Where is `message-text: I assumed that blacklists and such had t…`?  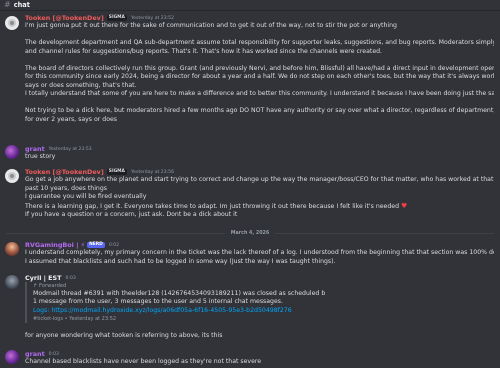
message-text: I assumed that blacklists and such had t… is located at coordinates (180, 261).